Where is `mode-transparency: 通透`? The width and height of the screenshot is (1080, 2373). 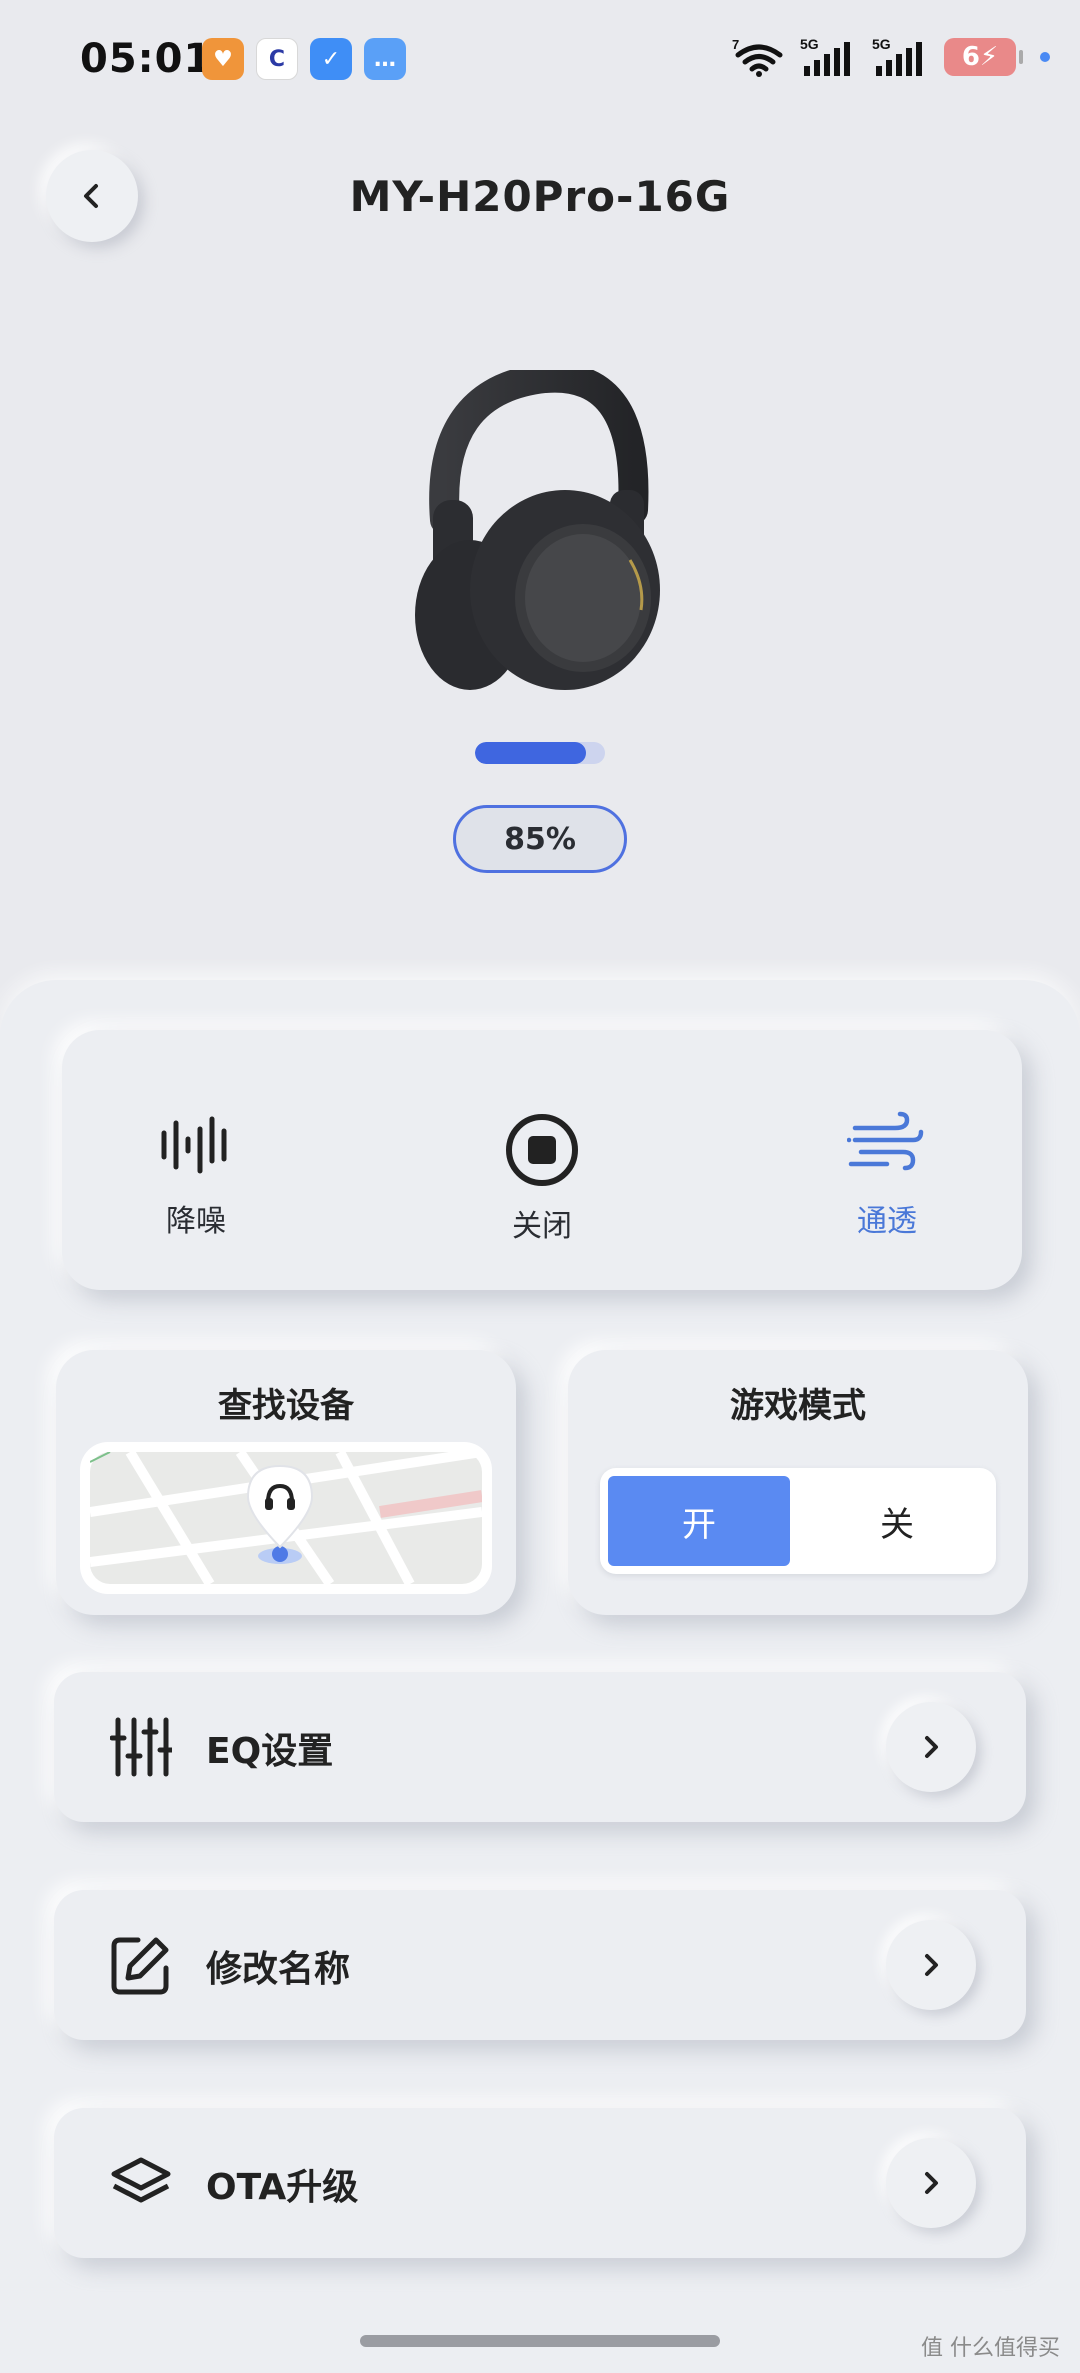
mode-transparency: 通透 is located at coordinates (887, 1170).